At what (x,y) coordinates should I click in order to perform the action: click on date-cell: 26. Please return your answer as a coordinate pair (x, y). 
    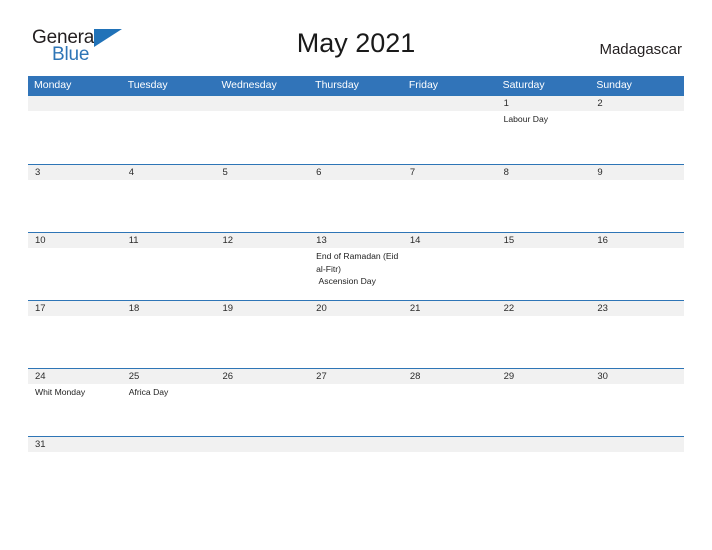
    Looking at the image, I should click on (262, 376).